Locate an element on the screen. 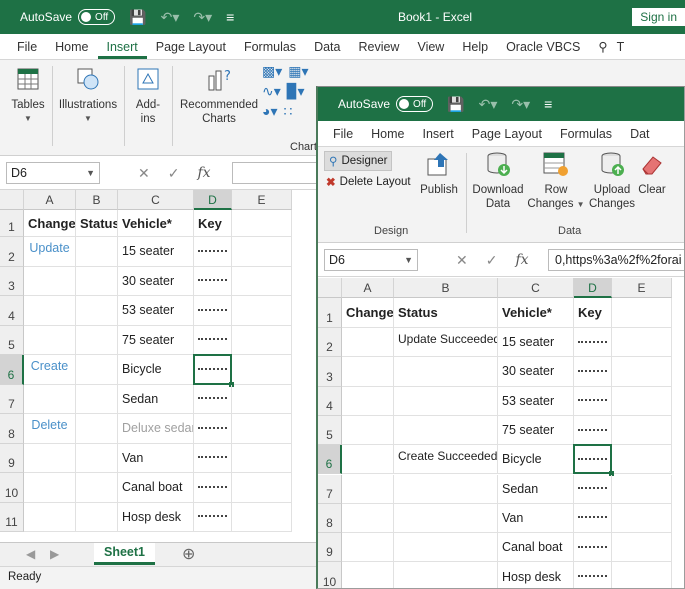  corner-select-all is located at coordinates (330, 288).